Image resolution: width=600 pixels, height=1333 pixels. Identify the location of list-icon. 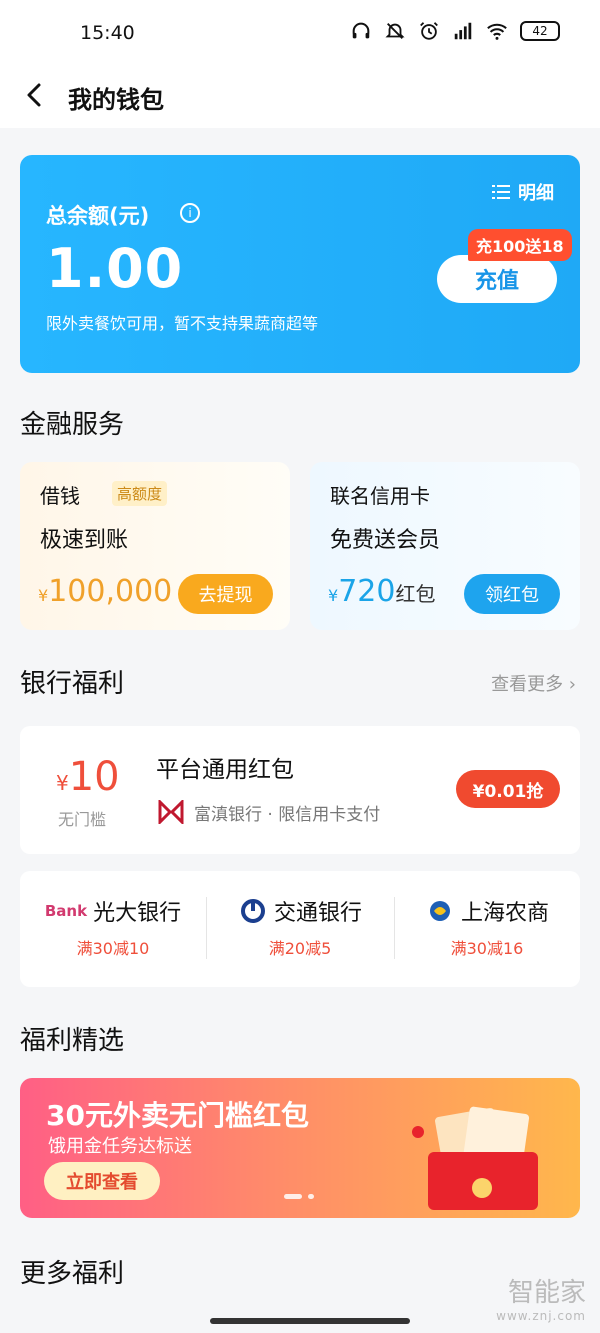
(501, 192).